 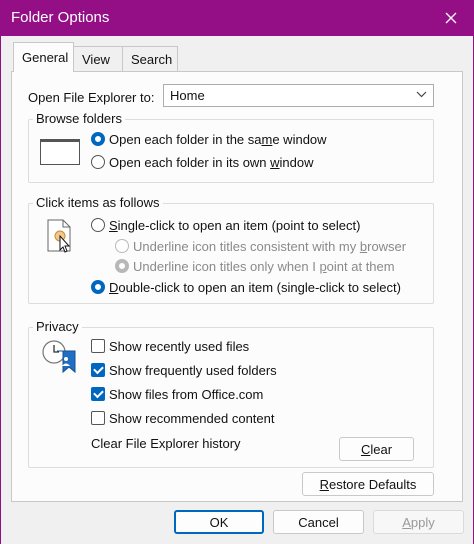 I want to click on radio-own-window-label: Open each folder in its own window, so click(x=211, y=162).